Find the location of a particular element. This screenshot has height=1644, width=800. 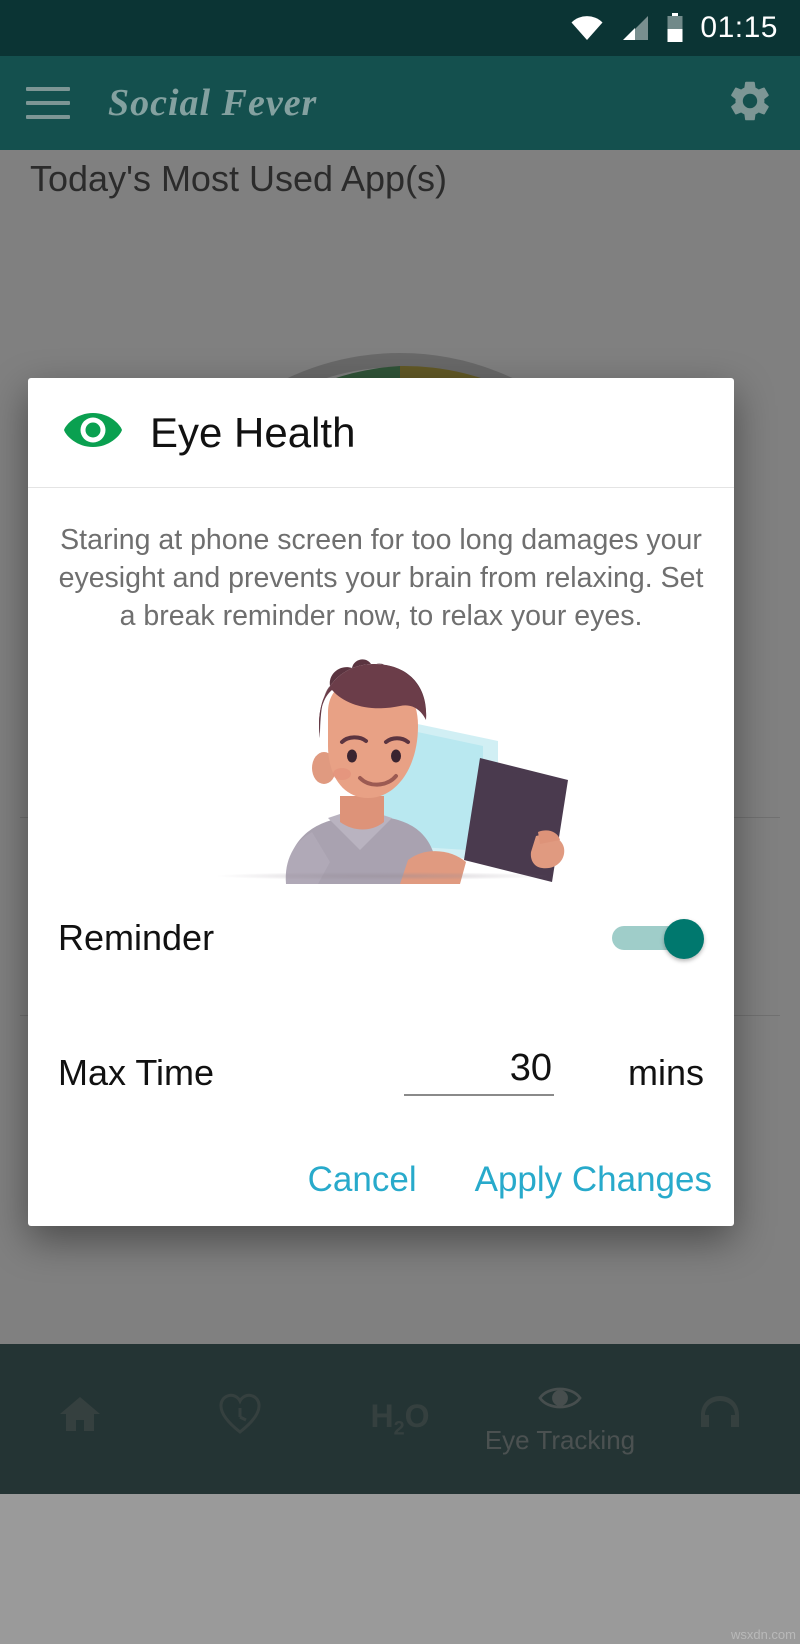

cancel-button: Cancel is located at coordinates (362, 1180).